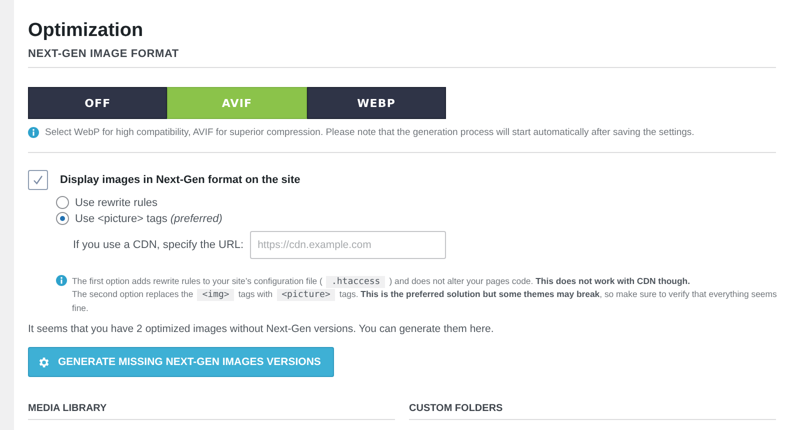 The width and height of the screenshot is (800, 430). Describe the element at coordinates (255, 294) in the screenshot. I see `note-text: tags with` at that location.